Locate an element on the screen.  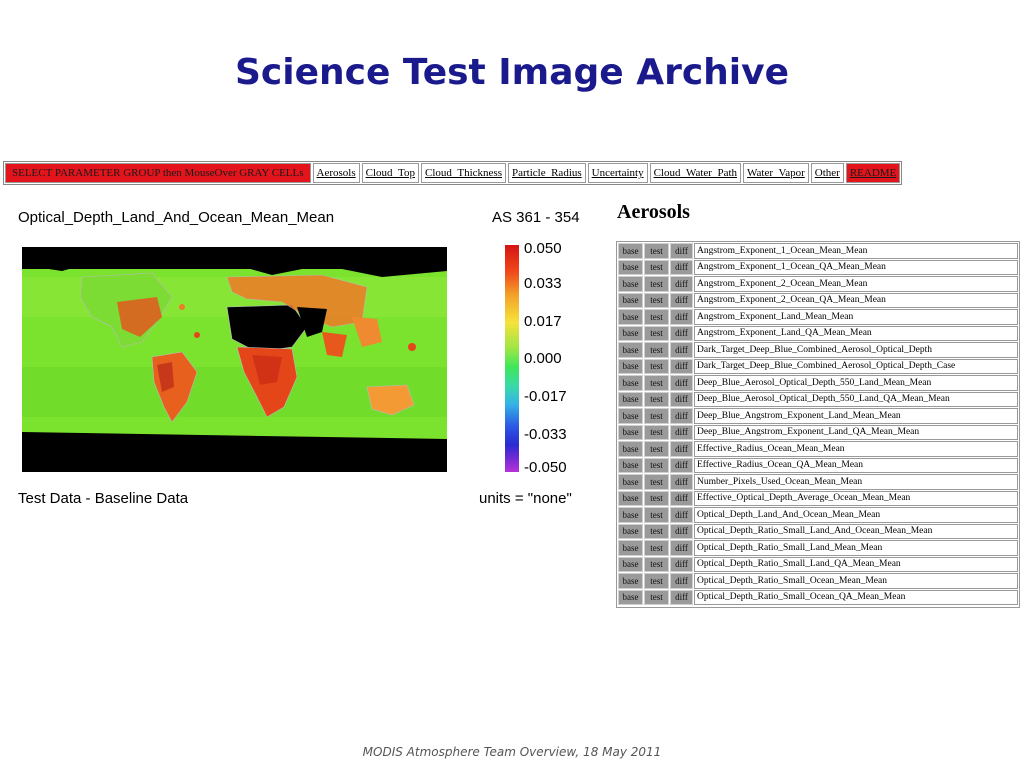
nav-group-particle-radius: Particle_Radius is located at coordinates (547, 173).